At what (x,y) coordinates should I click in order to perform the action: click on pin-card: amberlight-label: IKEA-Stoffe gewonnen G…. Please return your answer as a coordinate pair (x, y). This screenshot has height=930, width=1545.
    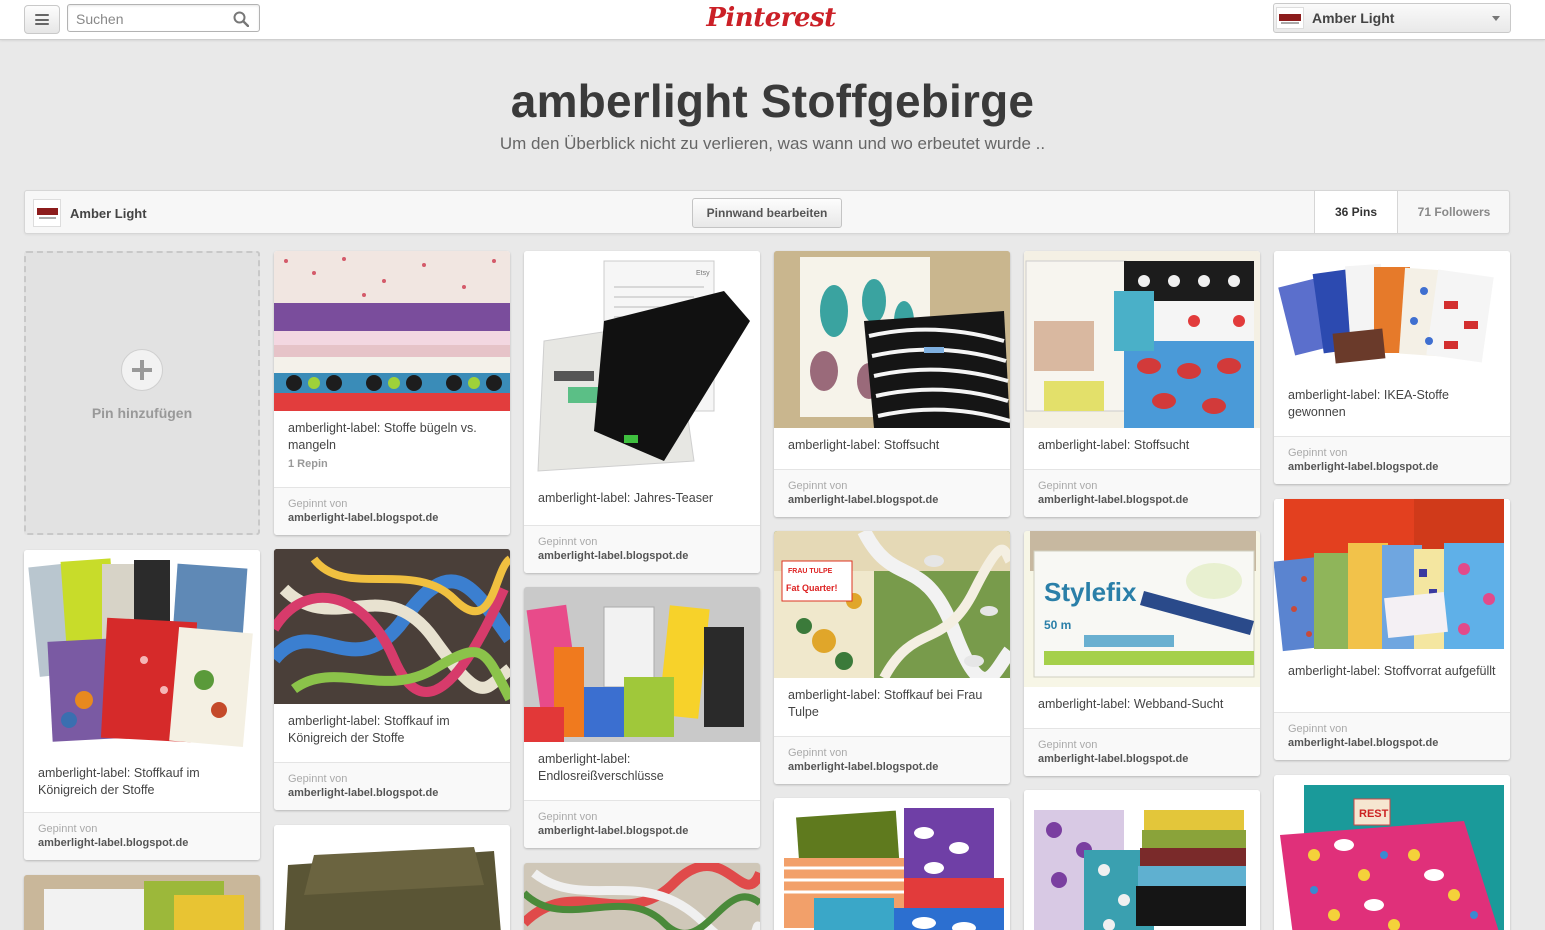
    Looking at the image, I should click on (1392, 367).